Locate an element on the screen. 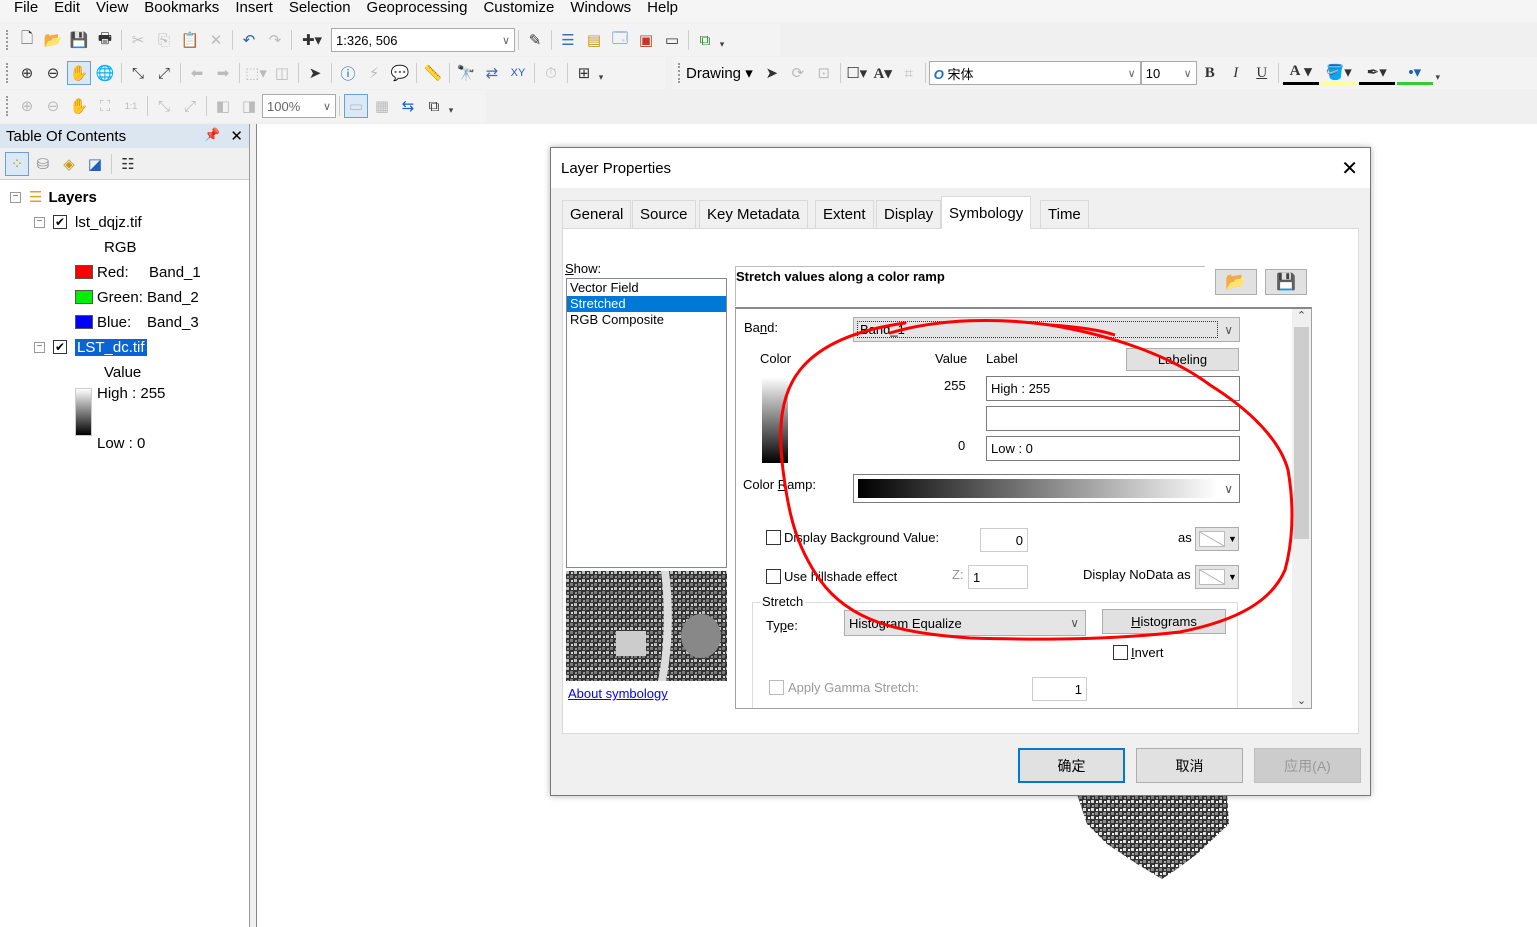 This screenshot has width=1537, height=927. color-ramp-dropdown: ∨ is located at coordinates (1046, 488).